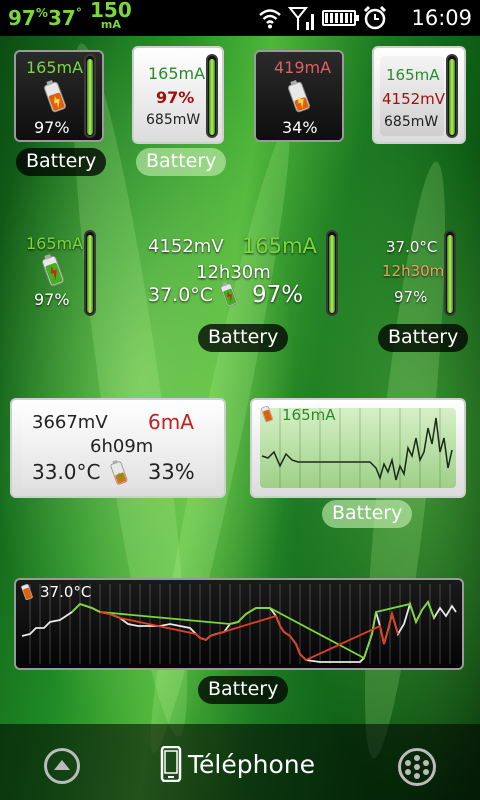 This screenshot has height=800, width=480. I want to click on battery-widget-9: 165mA, so click(358, 448).